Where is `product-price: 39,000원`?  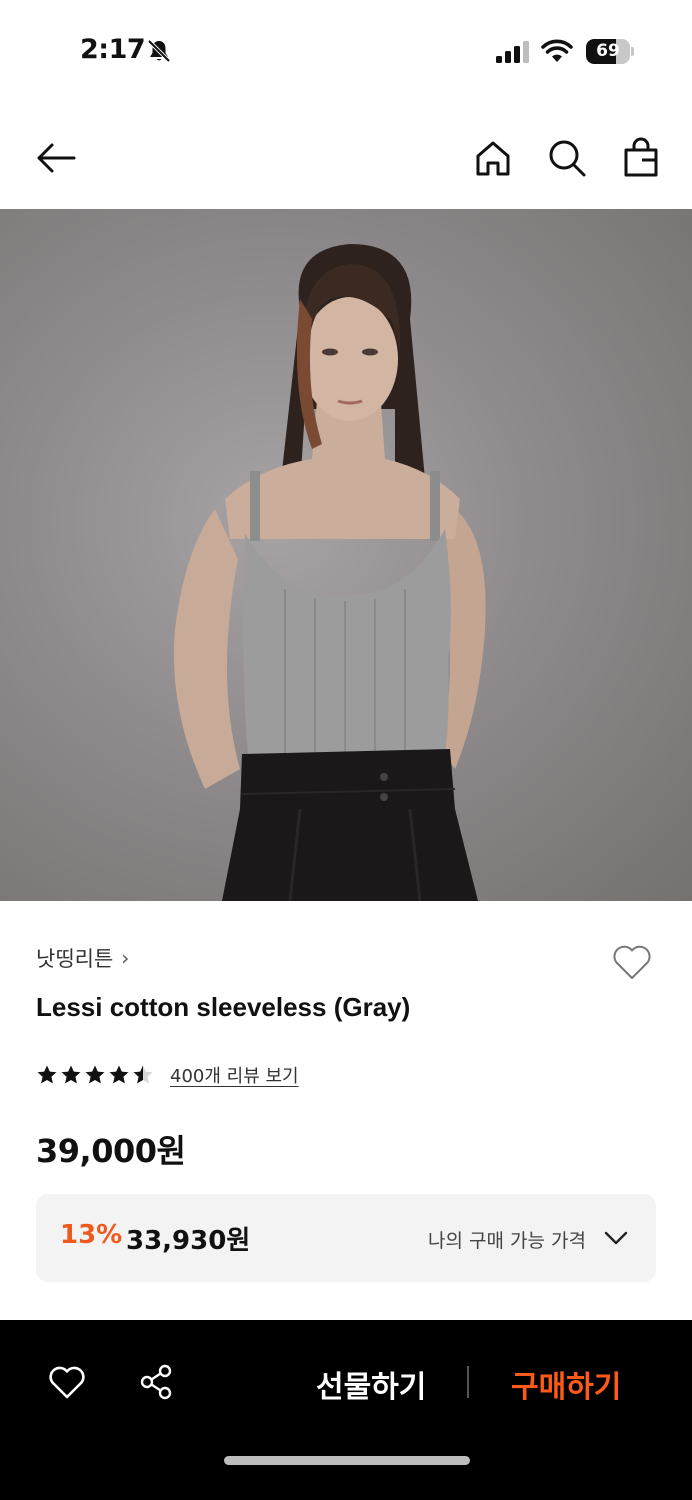
product-price: 39,000원 is located at coordinates (111, 1151).